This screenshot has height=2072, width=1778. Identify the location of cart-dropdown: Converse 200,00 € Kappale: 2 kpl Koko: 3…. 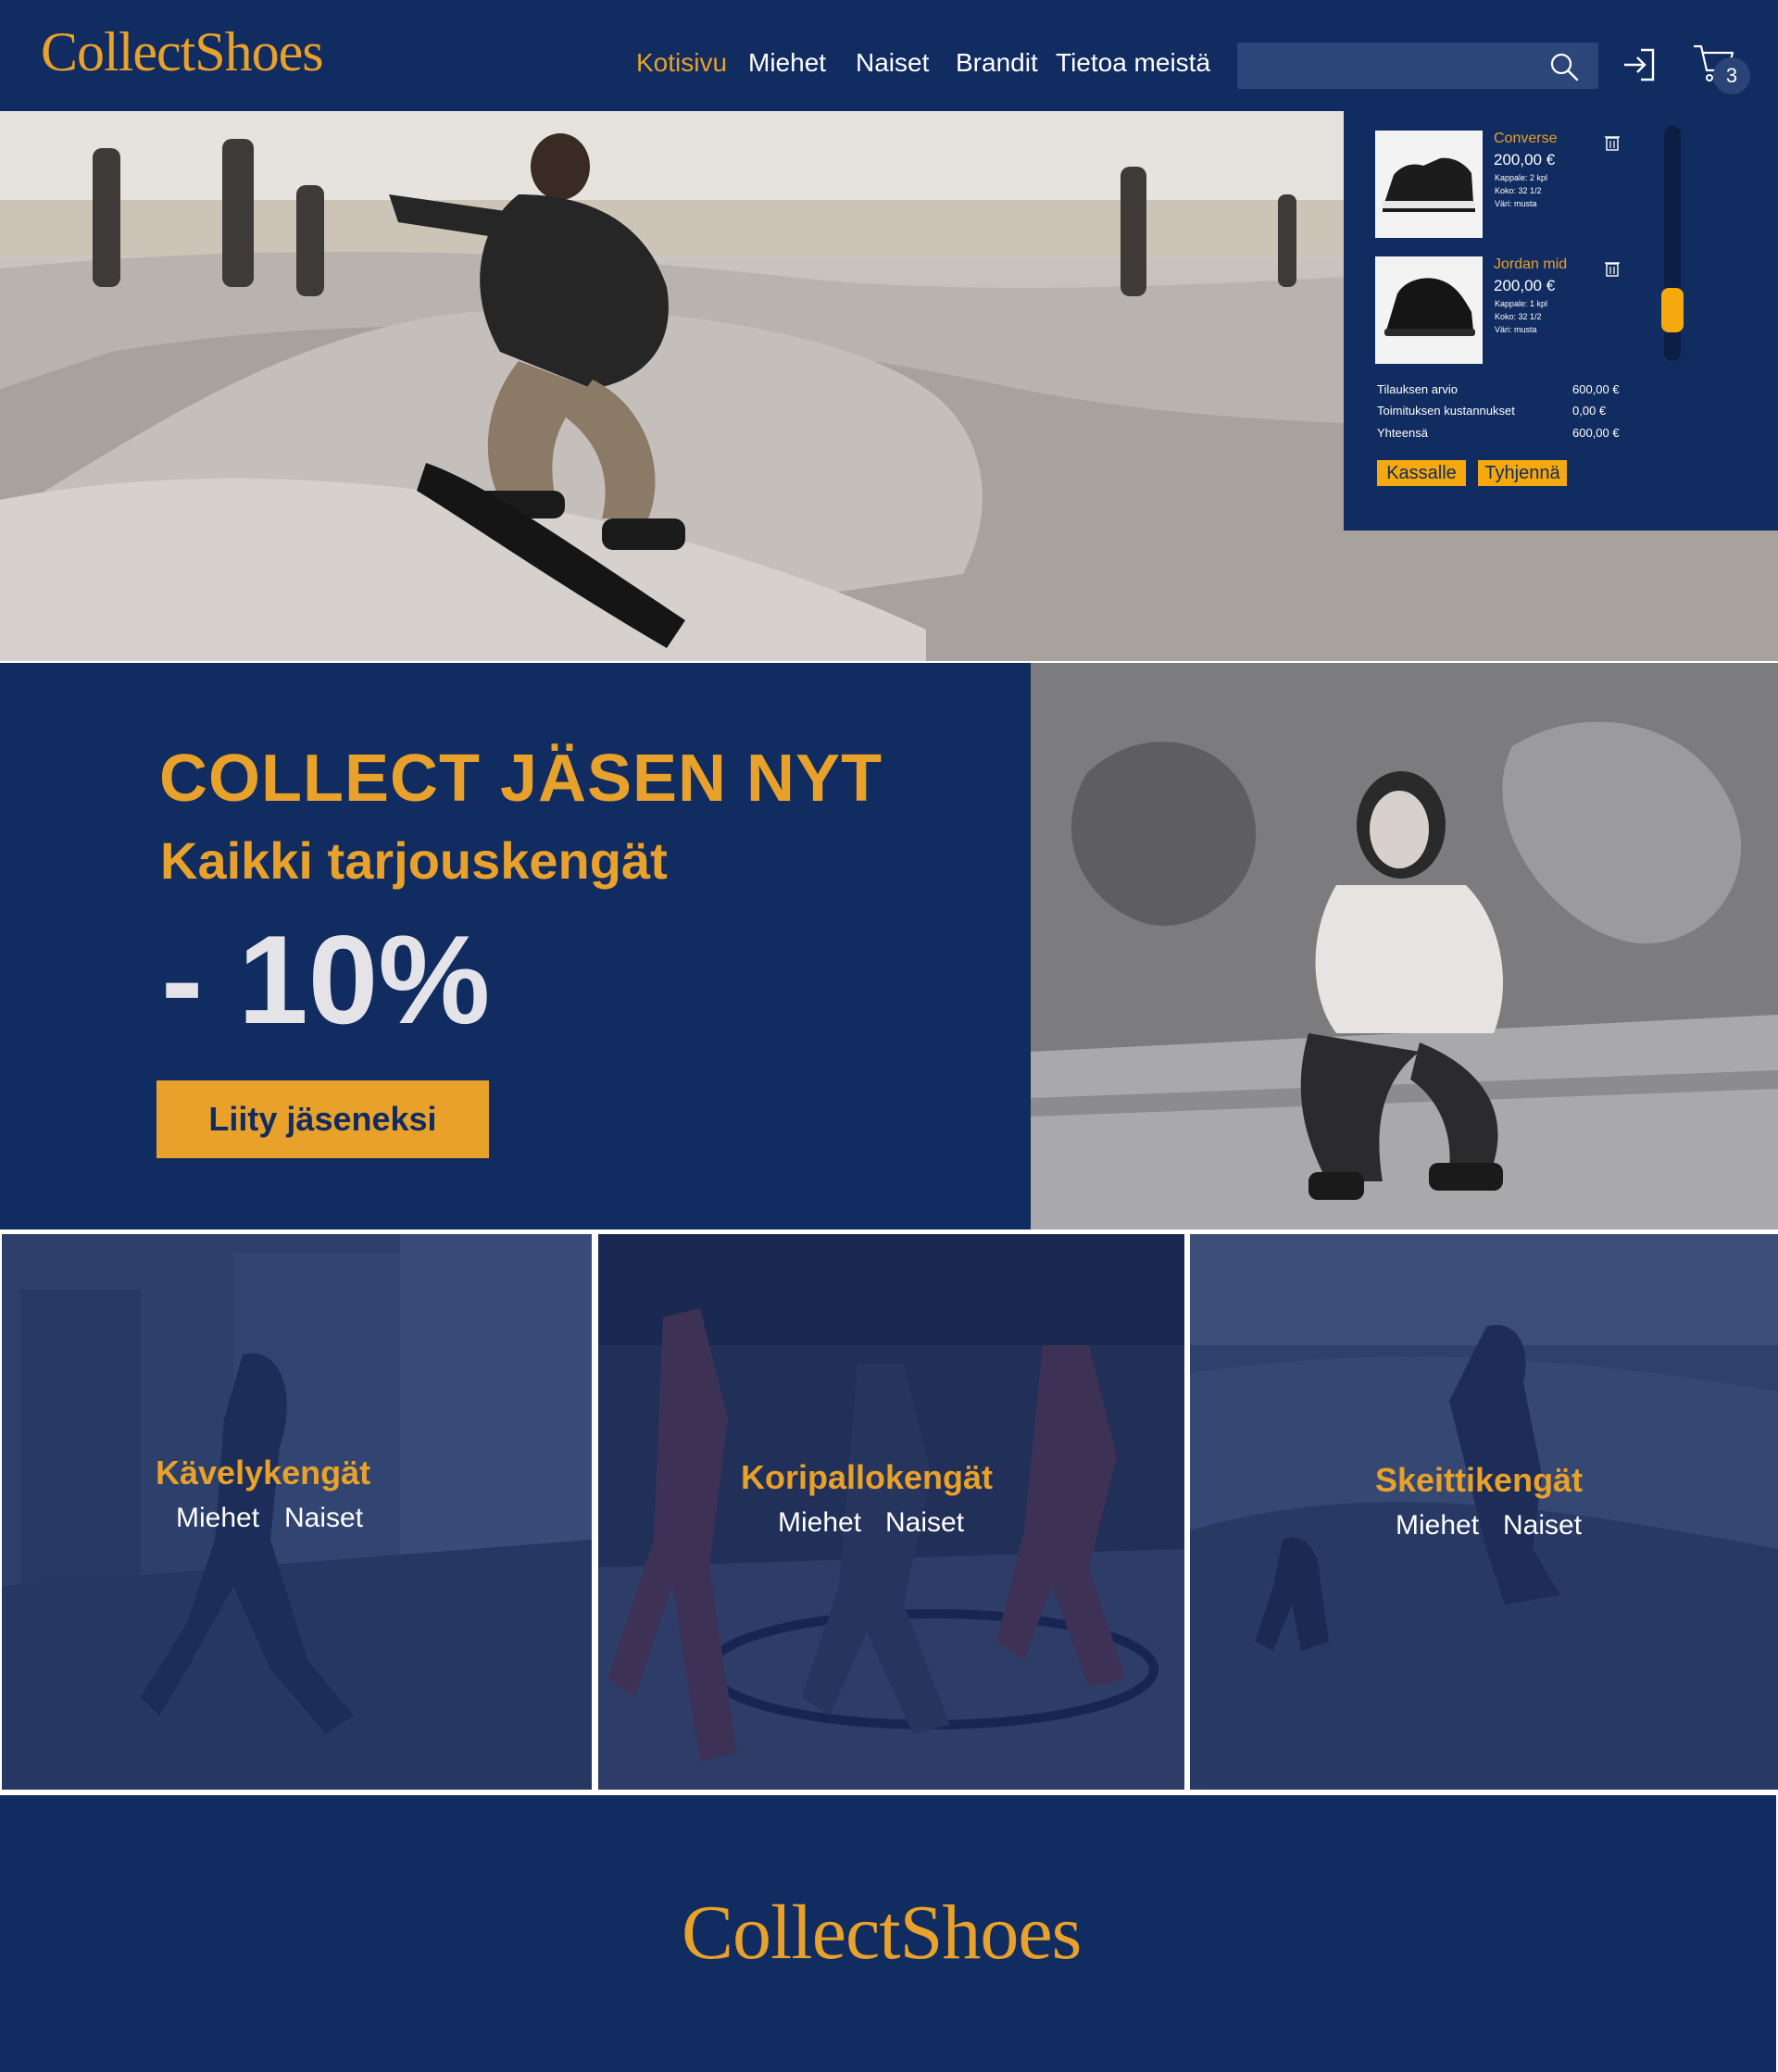
(1561, 320).